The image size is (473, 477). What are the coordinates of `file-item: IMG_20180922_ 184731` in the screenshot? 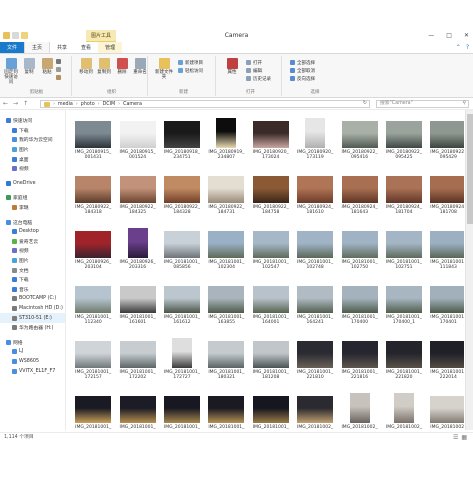 It's located at (226, 198).